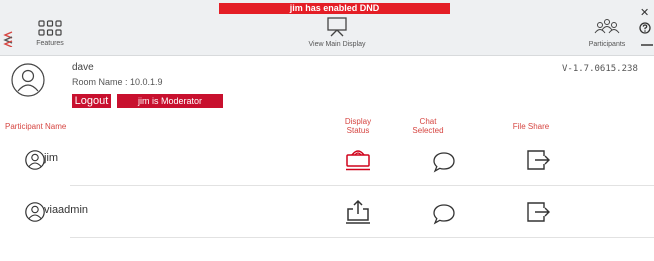 This screenshot has width=654, height=261. Describe the element at coordinates (607, 44) in the screenshot. I see `participants-label: Participants` at that location.